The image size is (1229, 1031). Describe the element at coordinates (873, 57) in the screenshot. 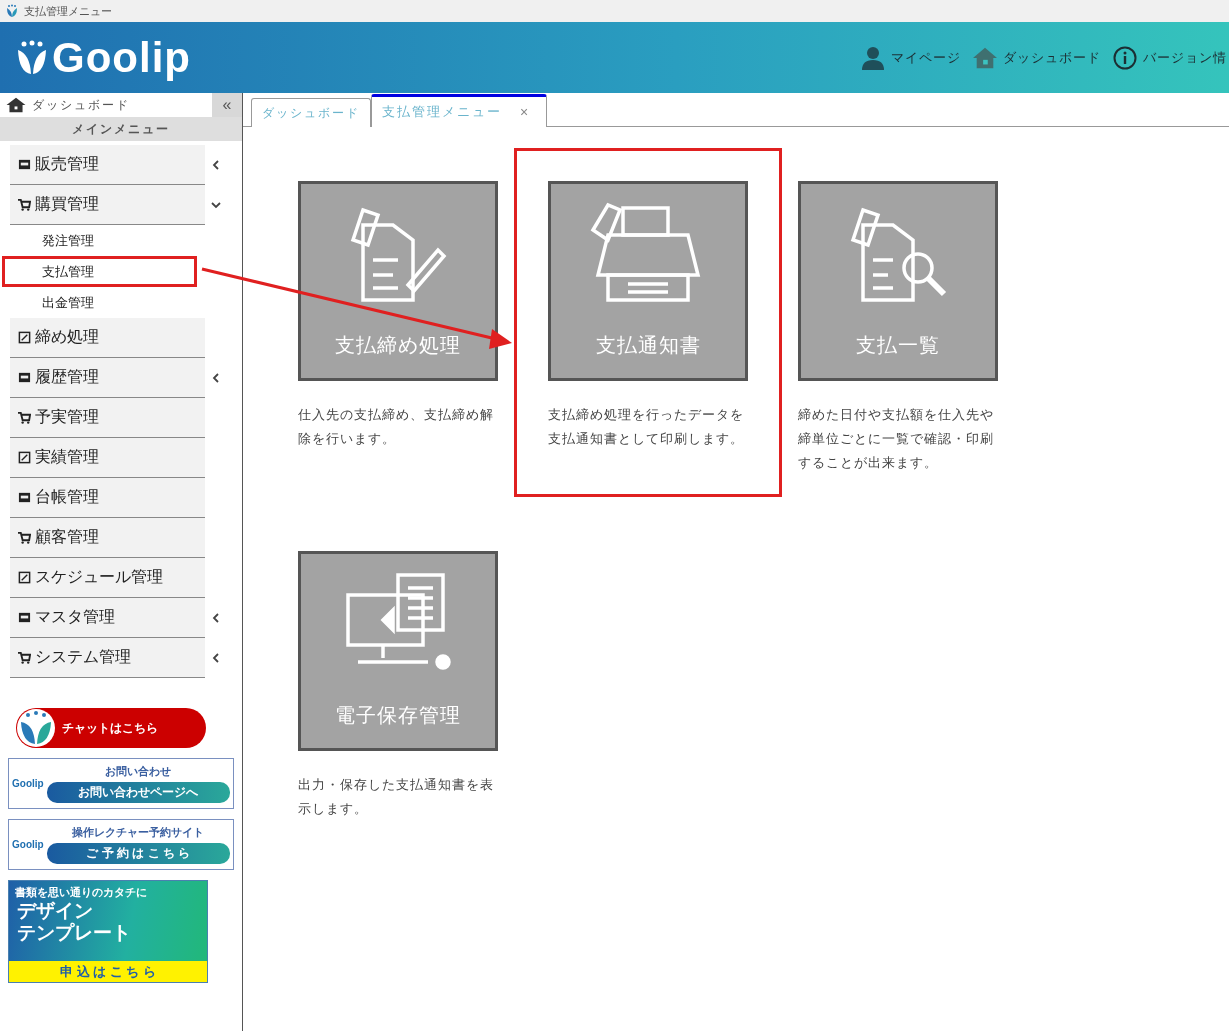

I see `user-icon` at that location.